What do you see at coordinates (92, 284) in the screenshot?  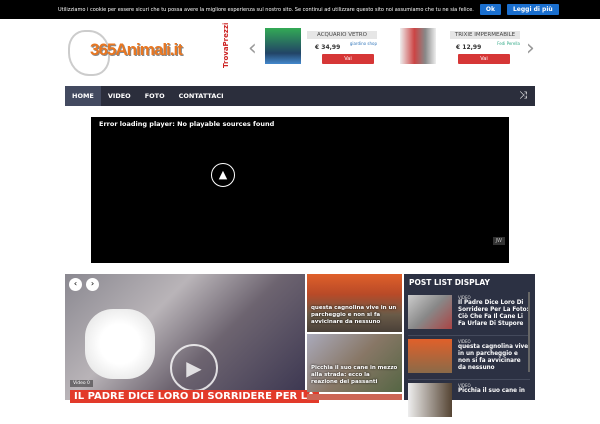 I see `slider-next-icon: ›` at bounding box center [92, 284].